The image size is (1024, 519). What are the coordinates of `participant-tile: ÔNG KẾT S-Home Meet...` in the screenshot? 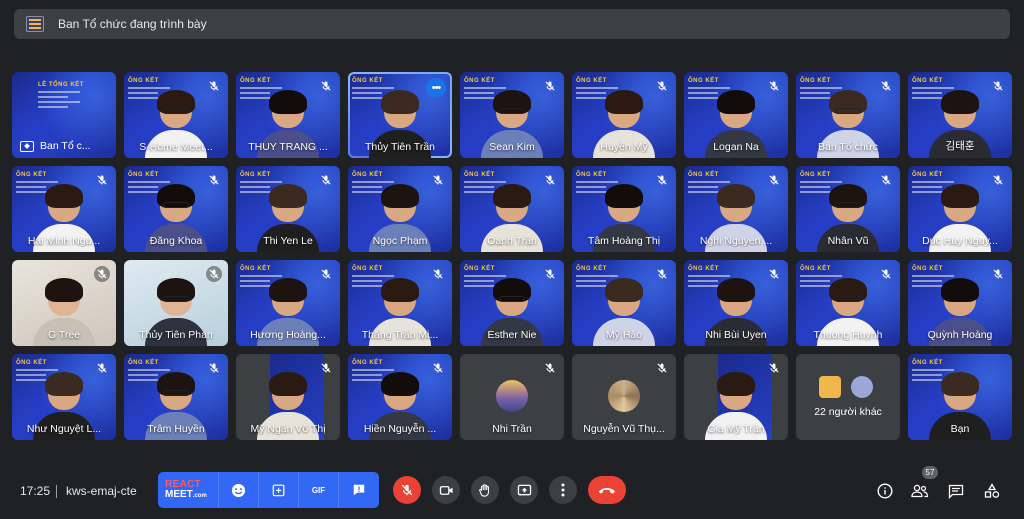 It's located at (176, 115).